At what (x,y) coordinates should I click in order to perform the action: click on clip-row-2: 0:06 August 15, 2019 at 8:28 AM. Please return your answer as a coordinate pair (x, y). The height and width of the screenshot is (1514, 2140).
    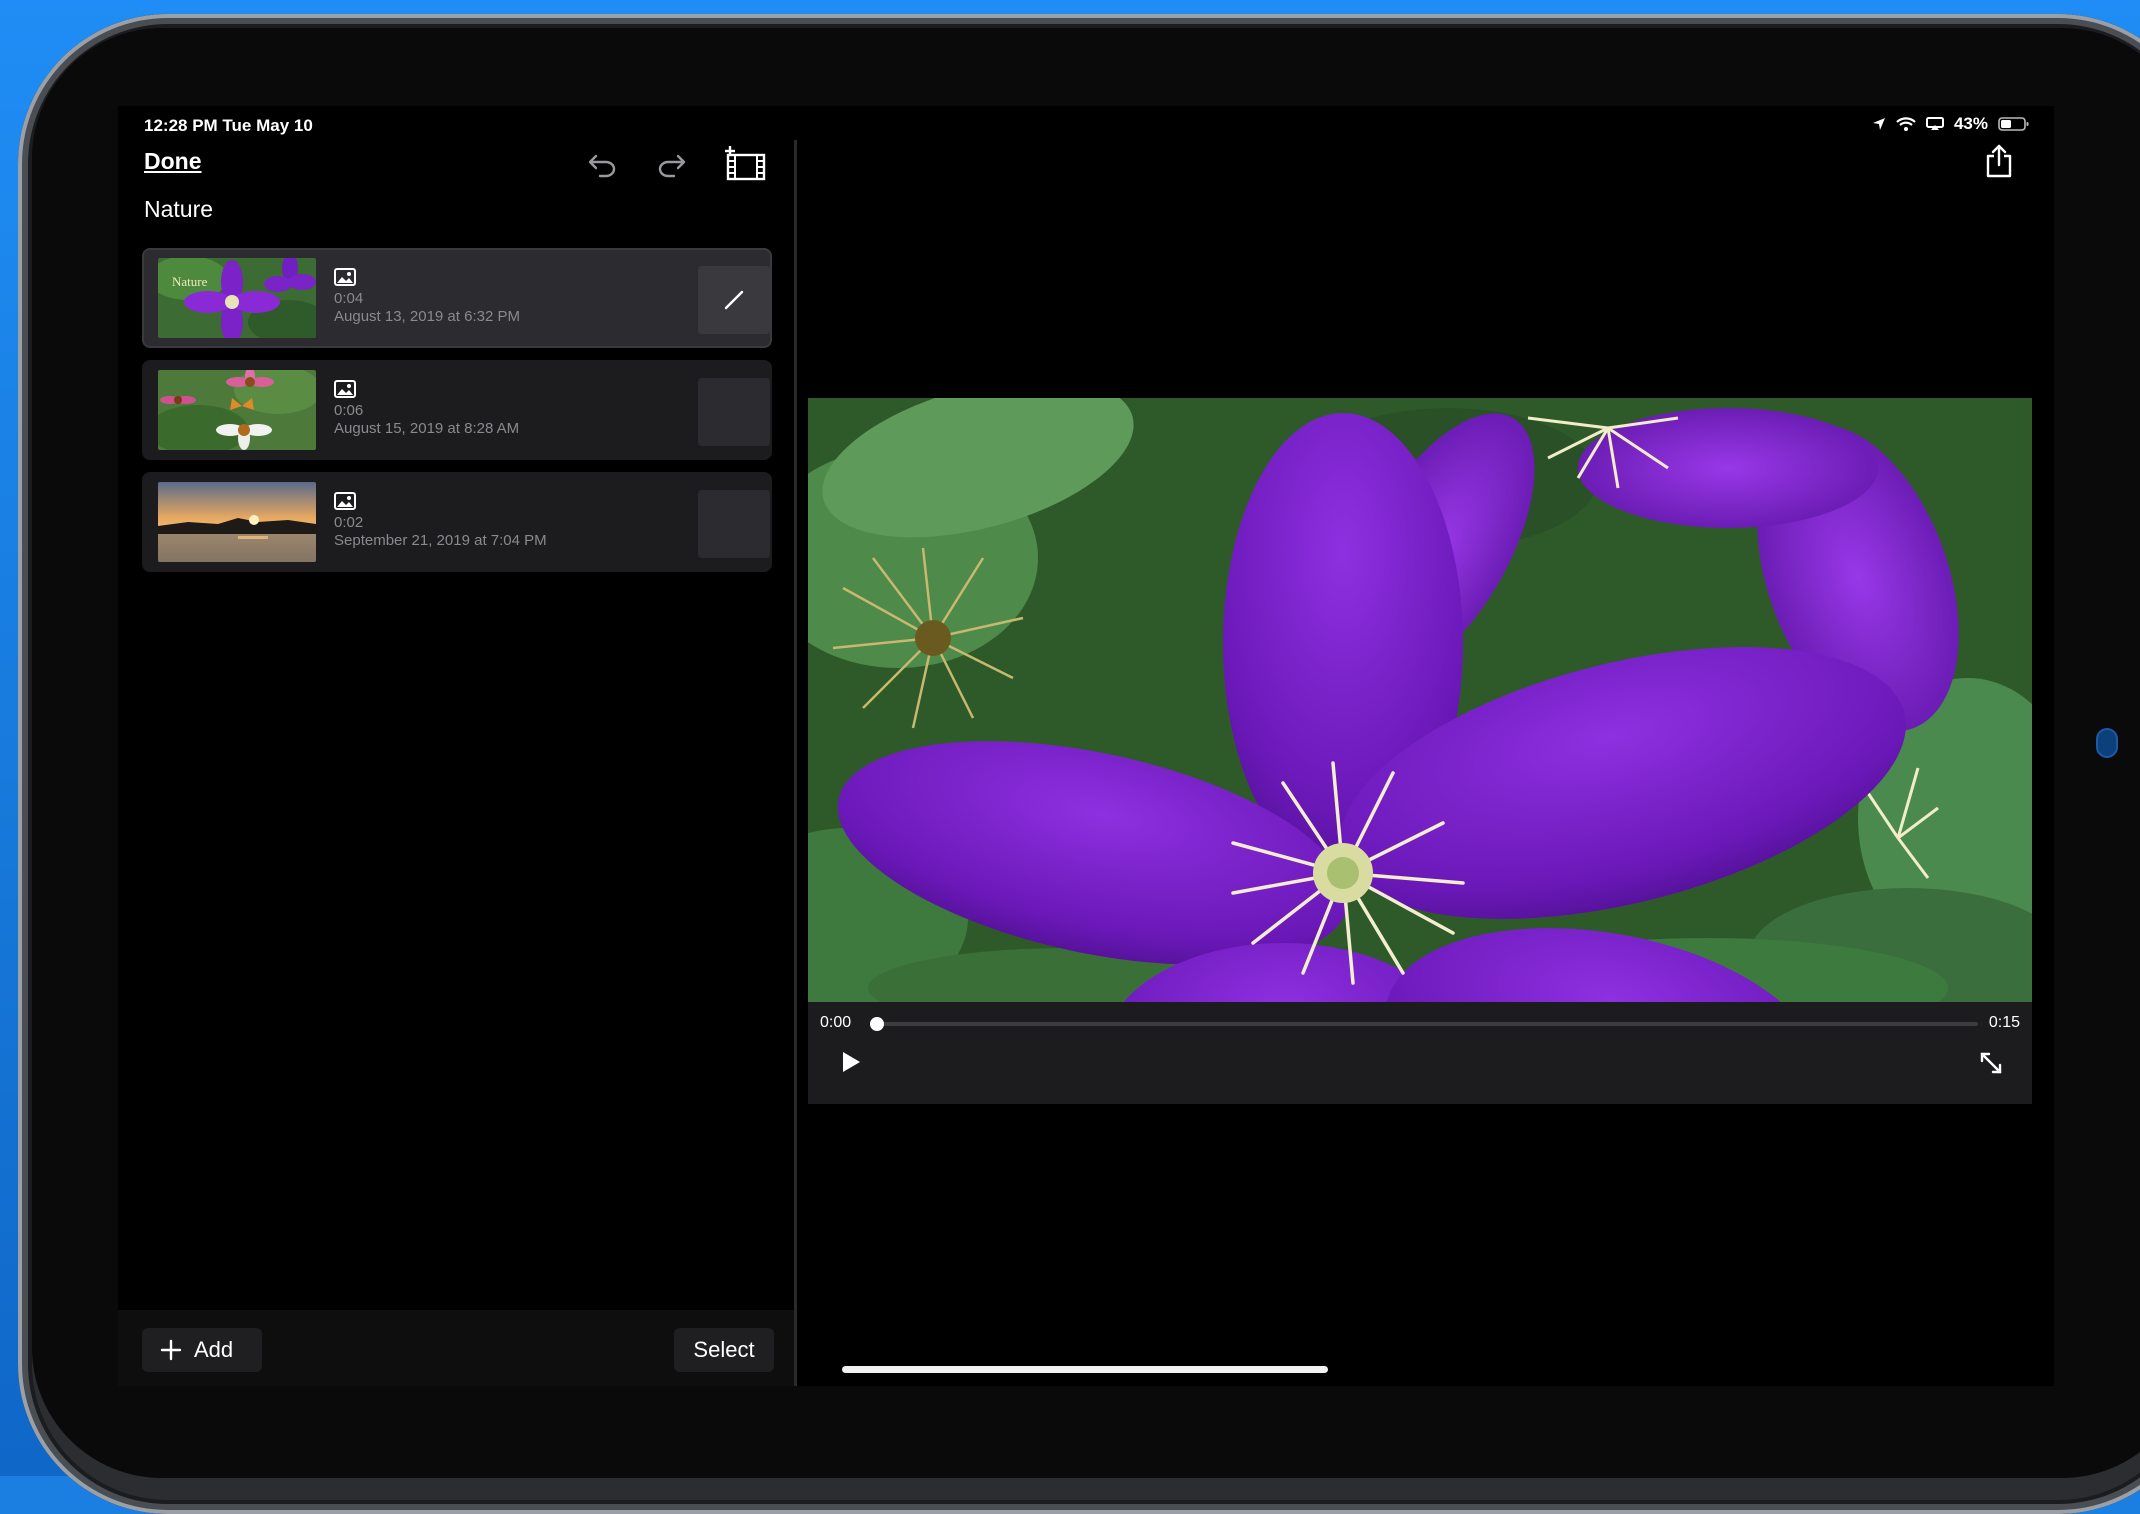
    Looking at the image, I should click on (457, 410).